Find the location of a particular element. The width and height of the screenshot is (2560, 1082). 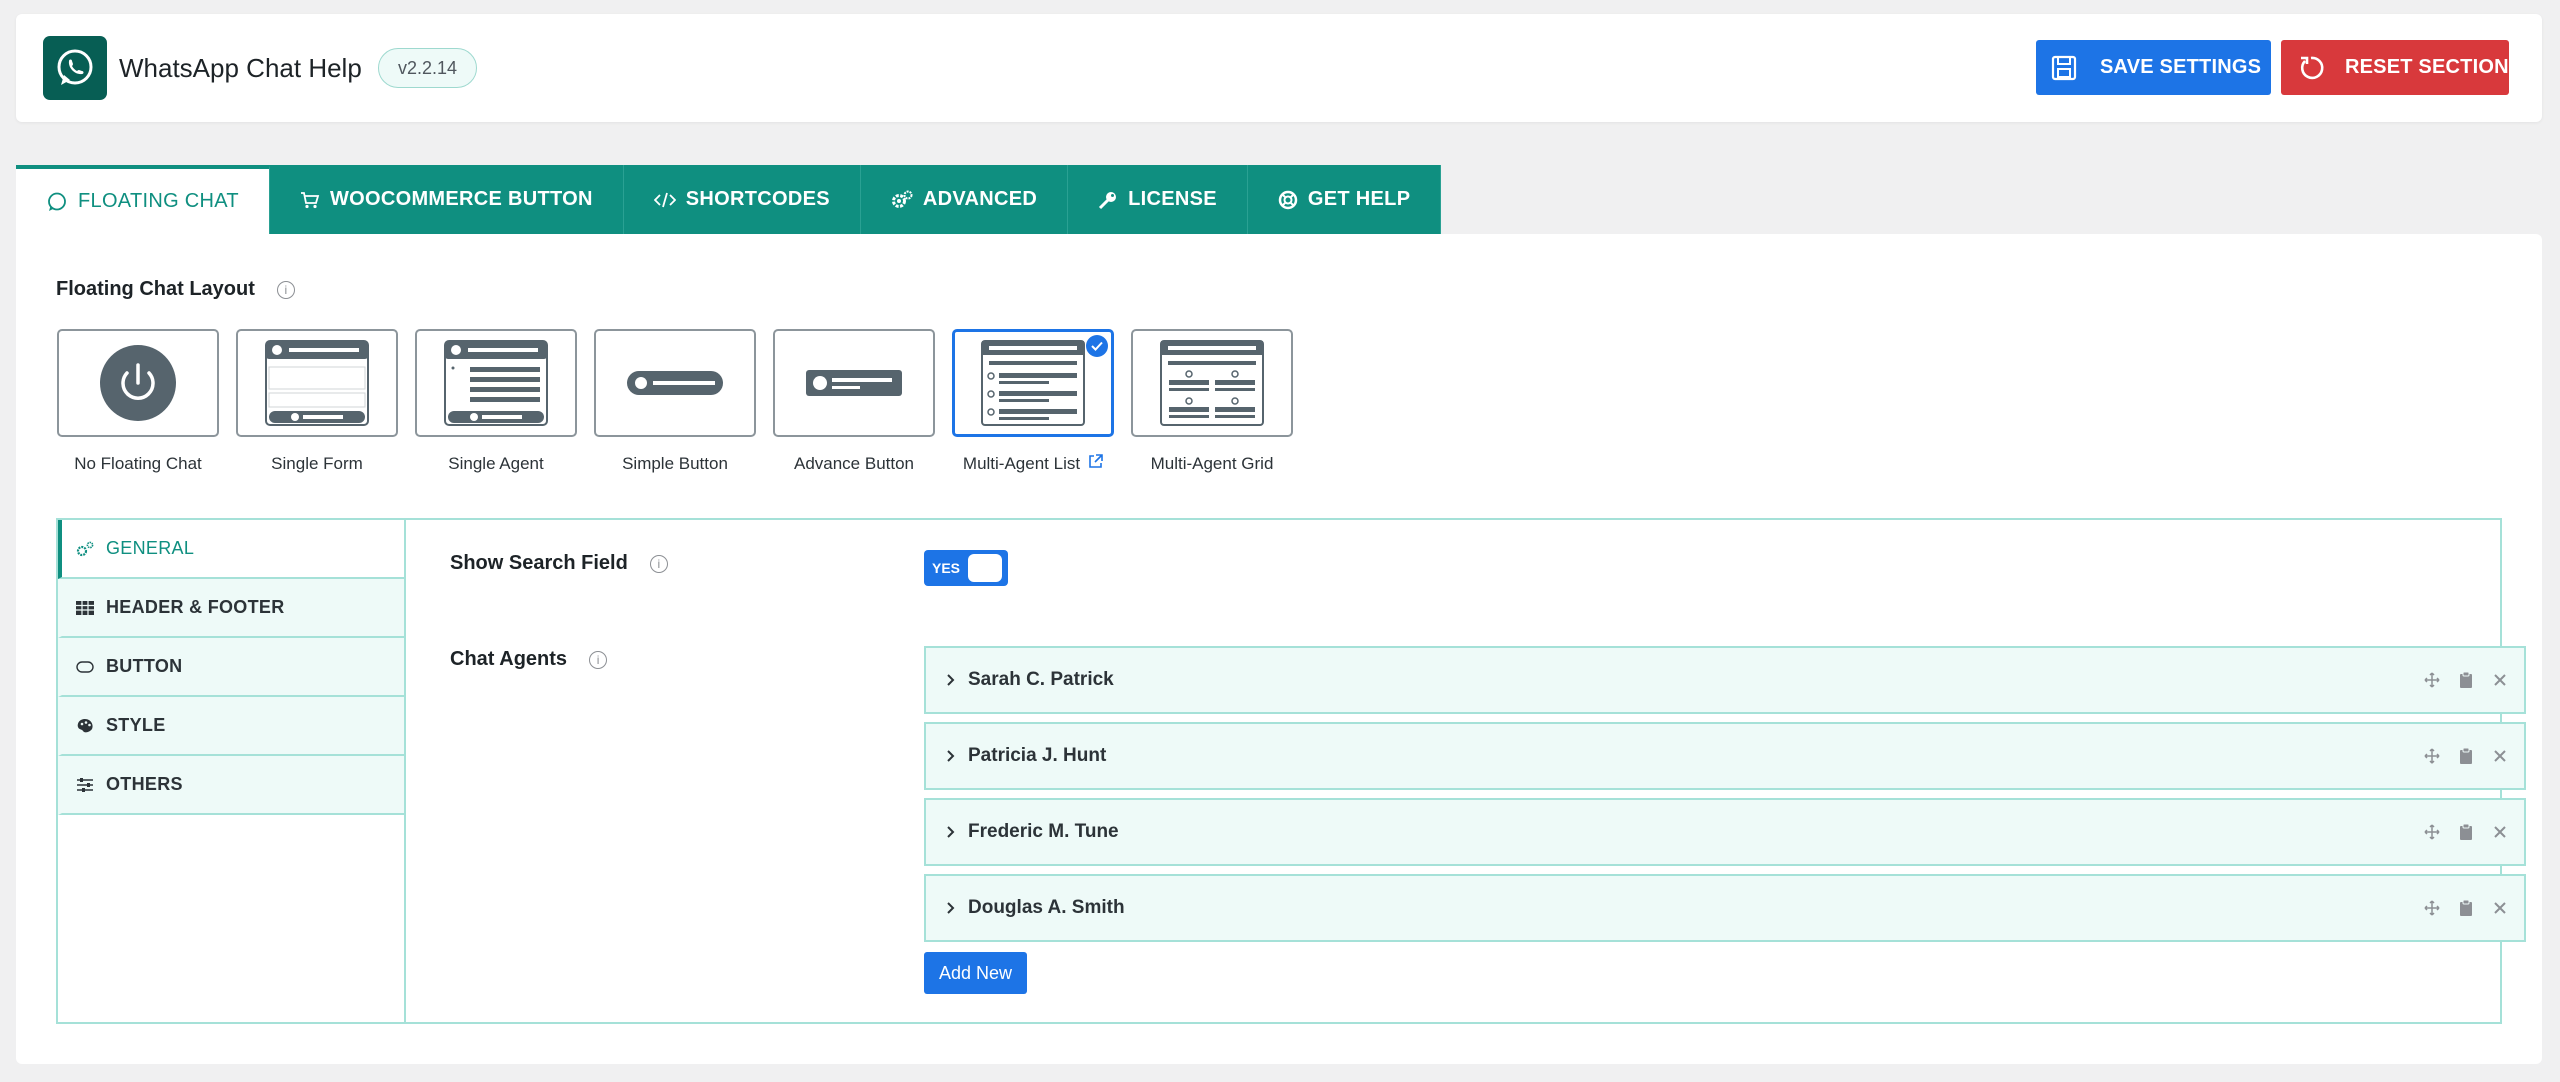

advance-button-preview-icon is located at coordinates (854, 383).